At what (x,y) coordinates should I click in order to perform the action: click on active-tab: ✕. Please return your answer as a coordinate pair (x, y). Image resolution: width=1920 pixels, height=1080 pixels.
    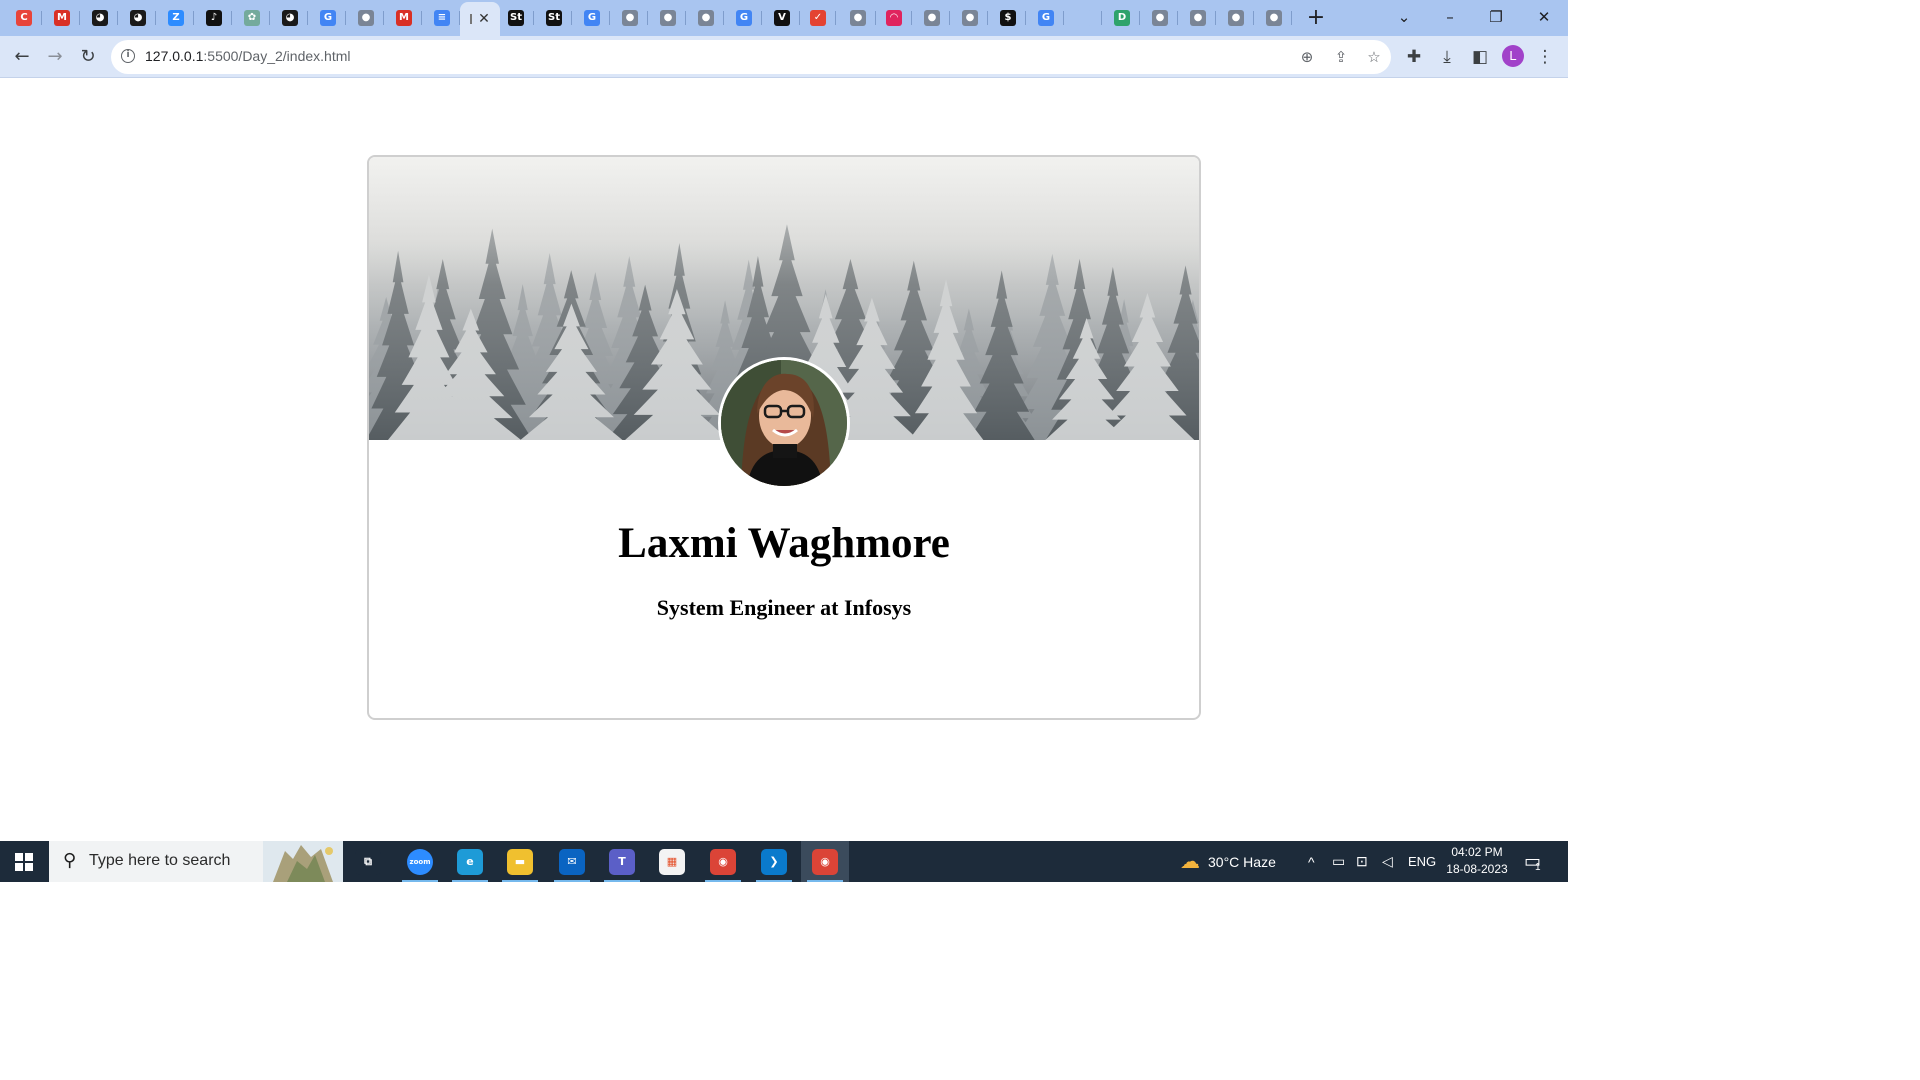
    Looking at the image, I should click on (480, 19).